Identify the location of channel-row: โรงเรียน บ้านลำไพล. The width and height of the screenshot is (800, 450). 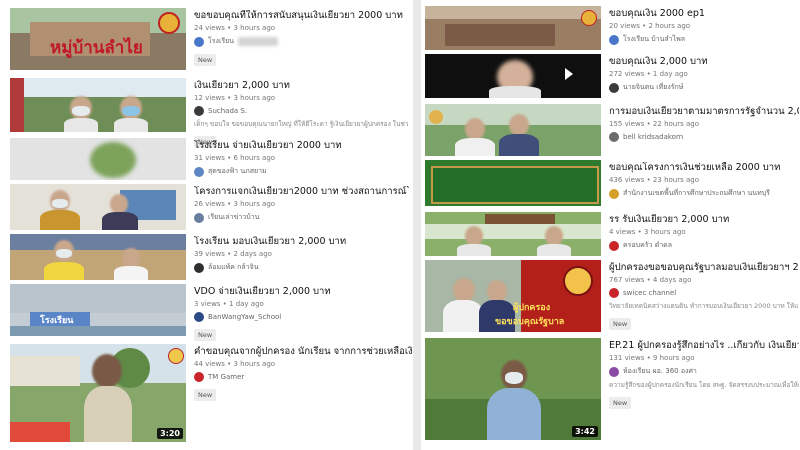
(704, 39).